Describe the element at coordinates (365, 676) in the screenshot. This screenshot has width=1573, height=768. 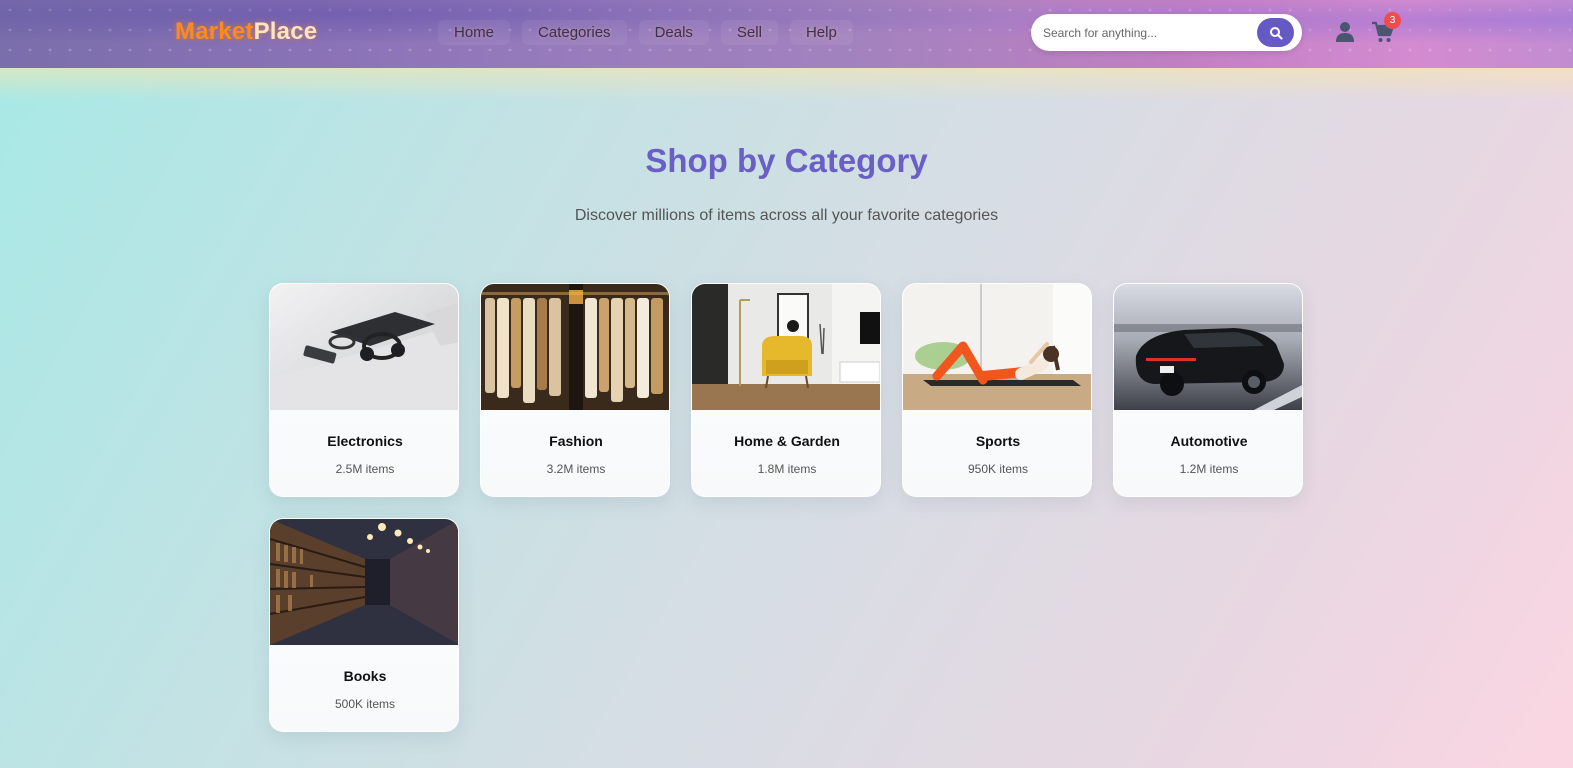
I see `category-name: Books` at that location.